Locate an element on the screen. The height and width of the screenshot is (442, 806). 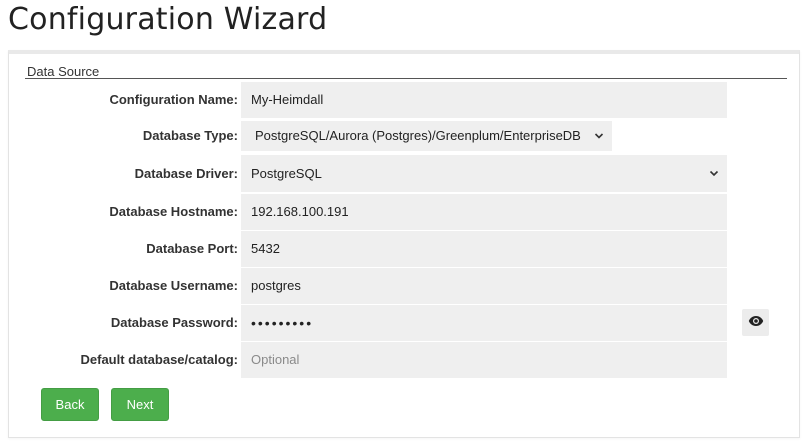
database-type-label: Database Type: is located at coordinates (190, 135).